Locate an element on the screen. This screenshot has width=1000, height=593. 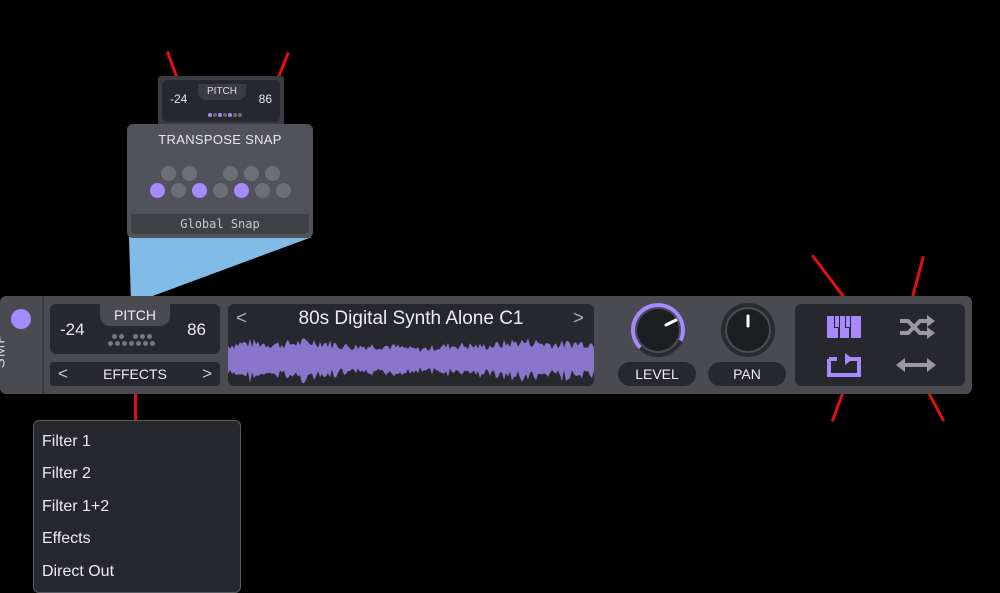
section-label: SMP is located at coordinates (4, 350).